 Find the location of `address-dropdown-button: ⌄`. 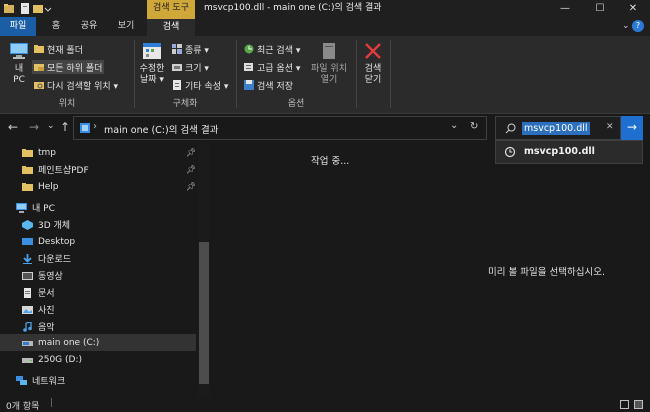

address-dropdown-button: ⌄ is located at coordinates (454, 125).